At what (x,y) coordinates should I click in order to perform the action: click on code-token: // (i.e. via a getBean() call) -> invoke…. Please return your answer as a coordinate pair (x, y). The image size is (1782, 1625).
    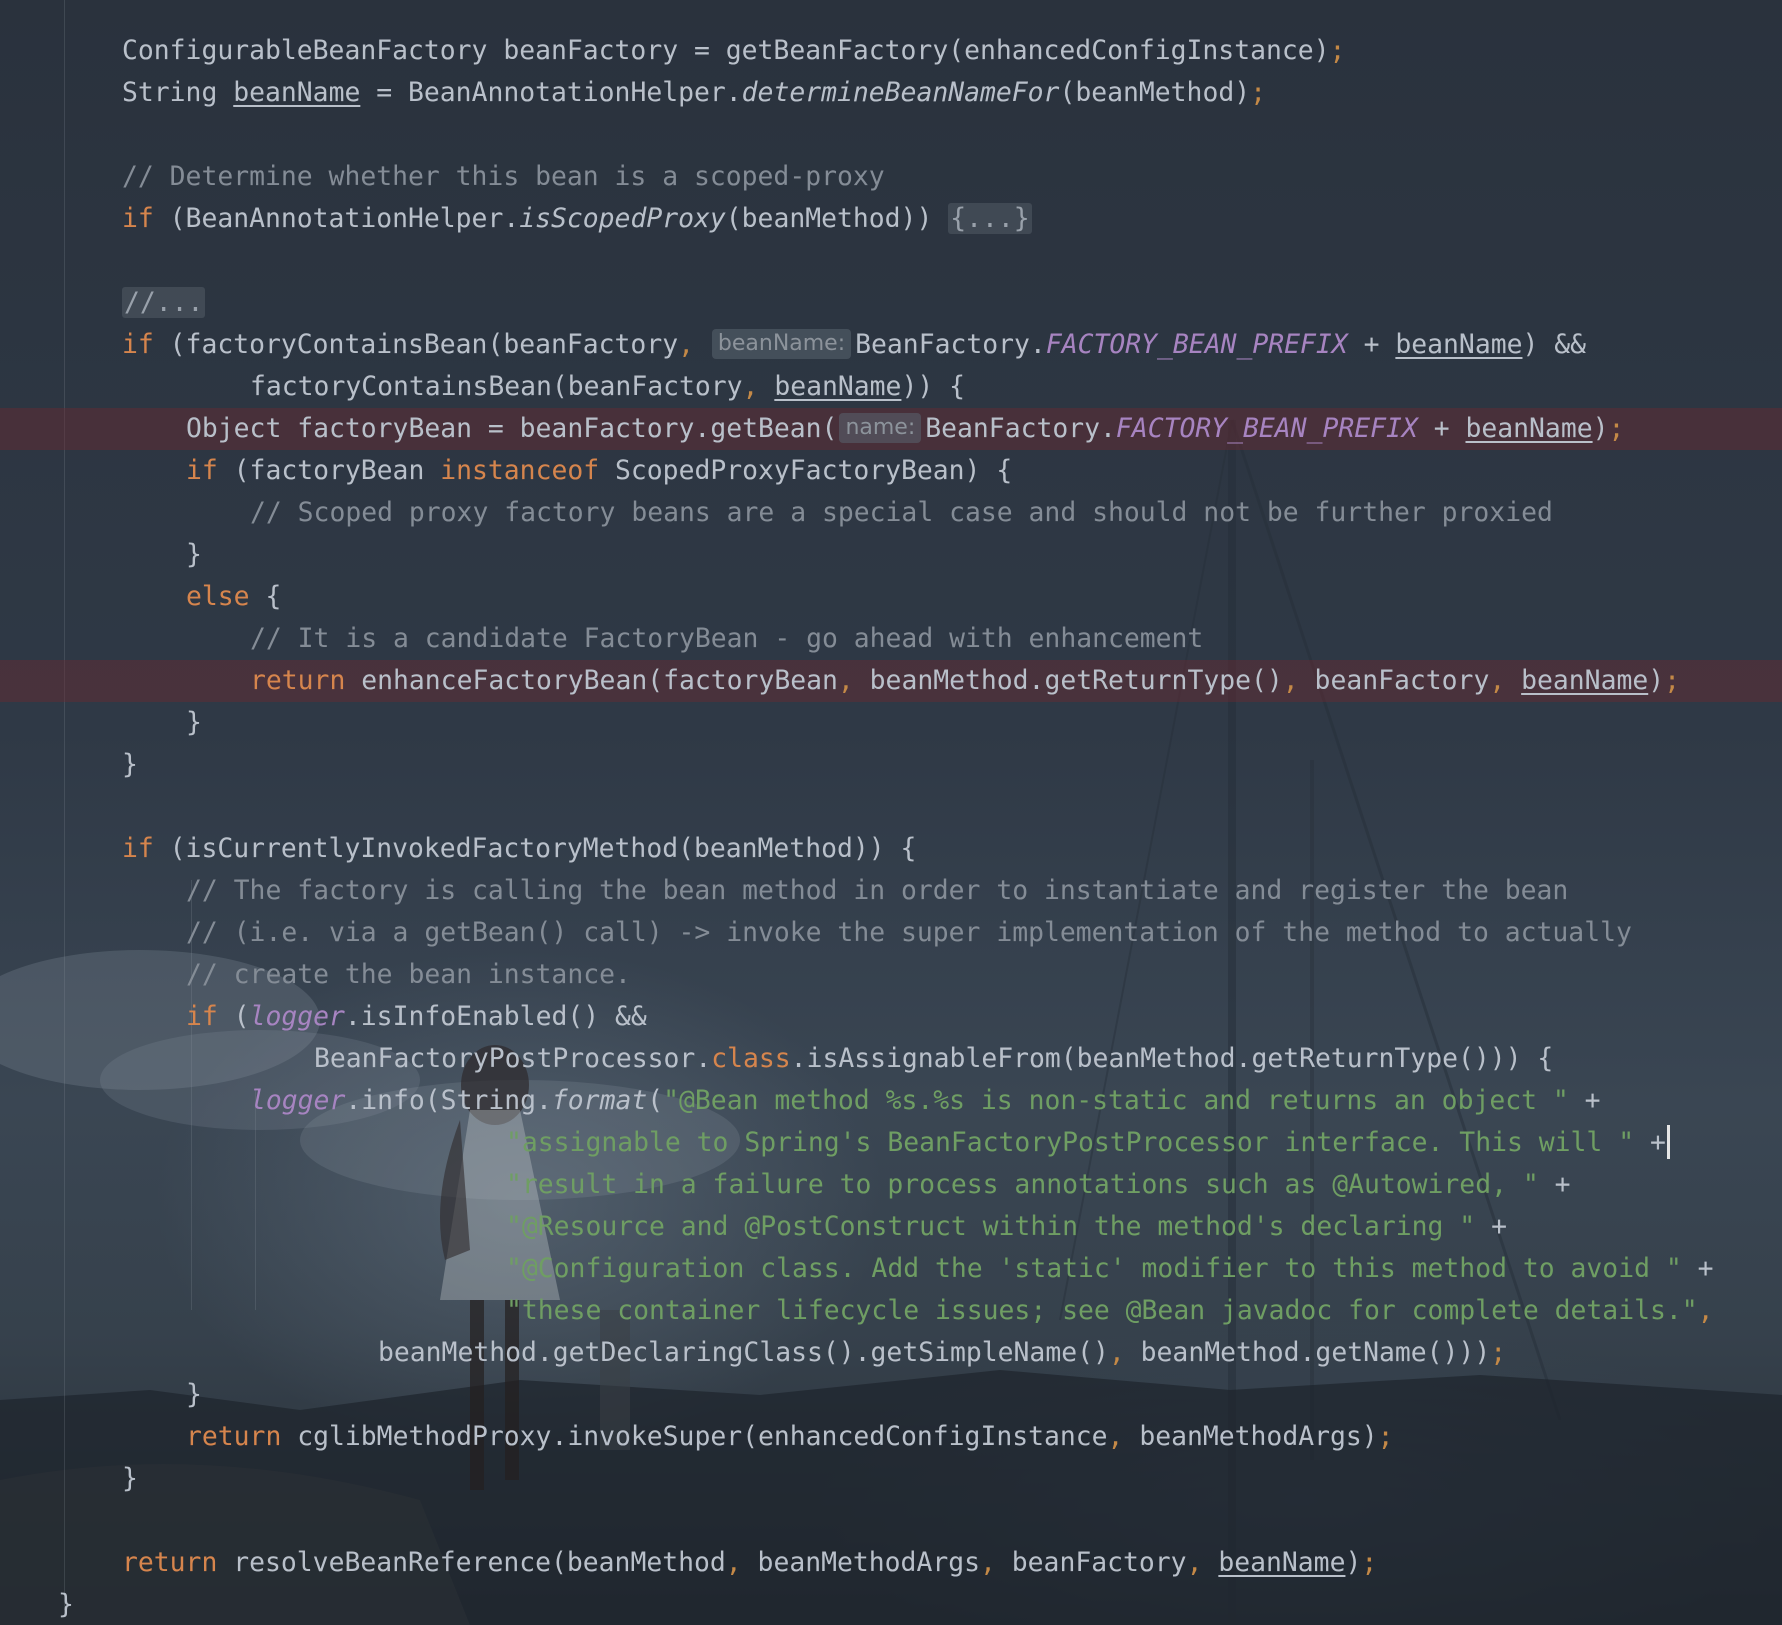
    Looking at the image, I should click on (909, 932).